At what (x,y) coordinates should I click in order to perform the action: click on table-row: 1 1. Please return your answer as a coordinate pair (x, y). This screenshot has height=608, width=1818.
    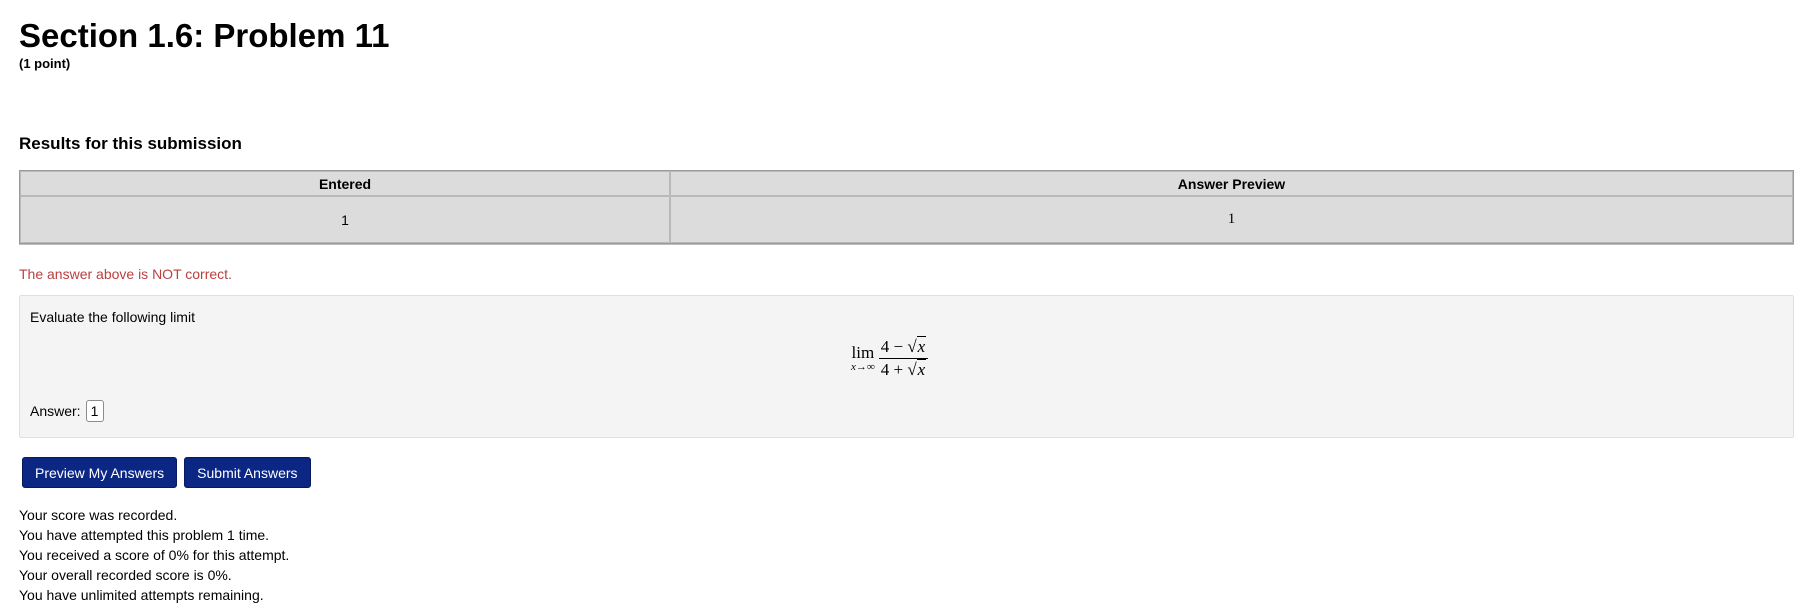
    Looking at the image, I should click on (906, 219).